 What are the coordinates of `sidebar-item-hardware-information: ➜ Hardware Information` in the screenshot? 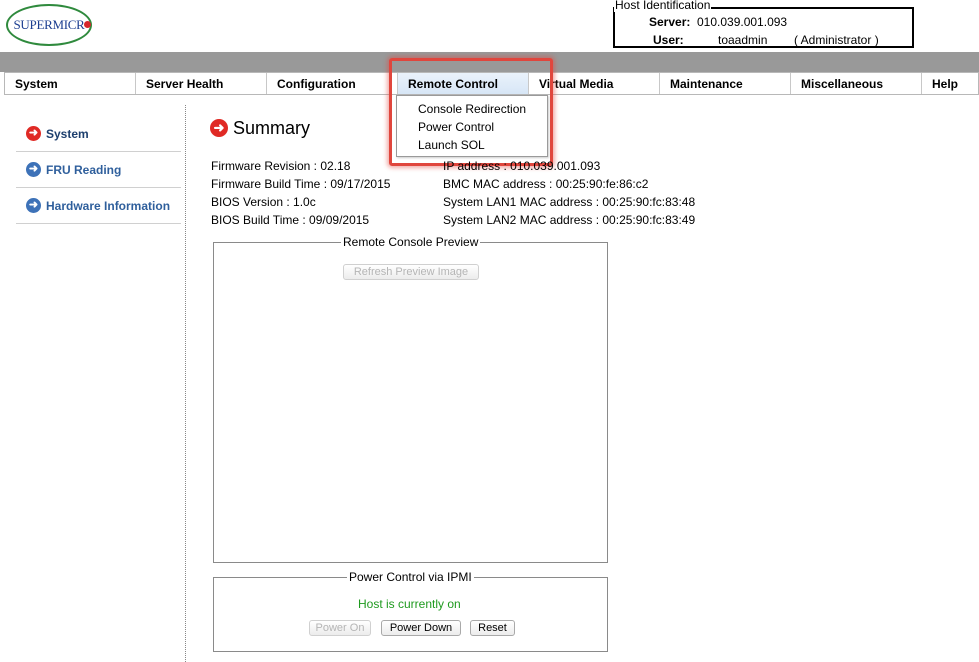 It's located at (98, 206).